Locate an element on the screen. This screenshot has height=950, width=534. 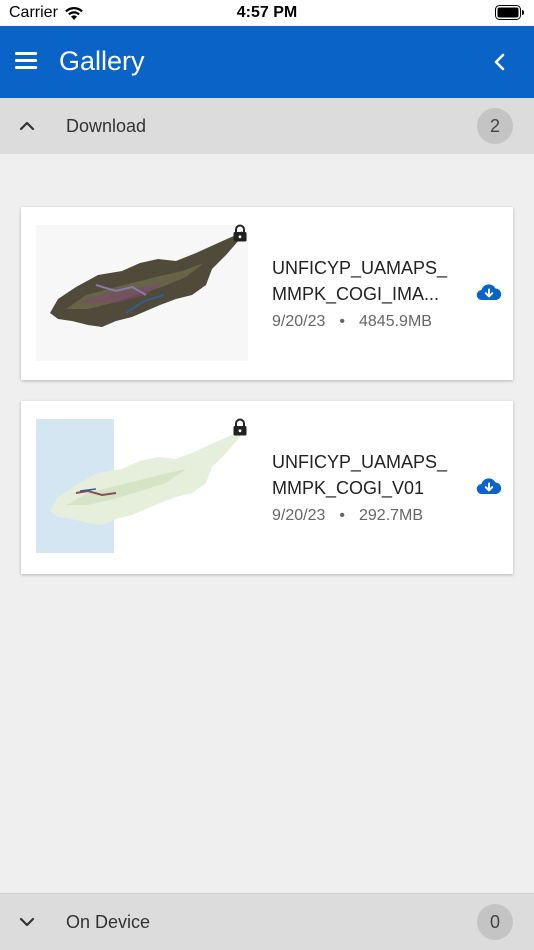
page-title: Gallery is located at coordinates (102, 61).